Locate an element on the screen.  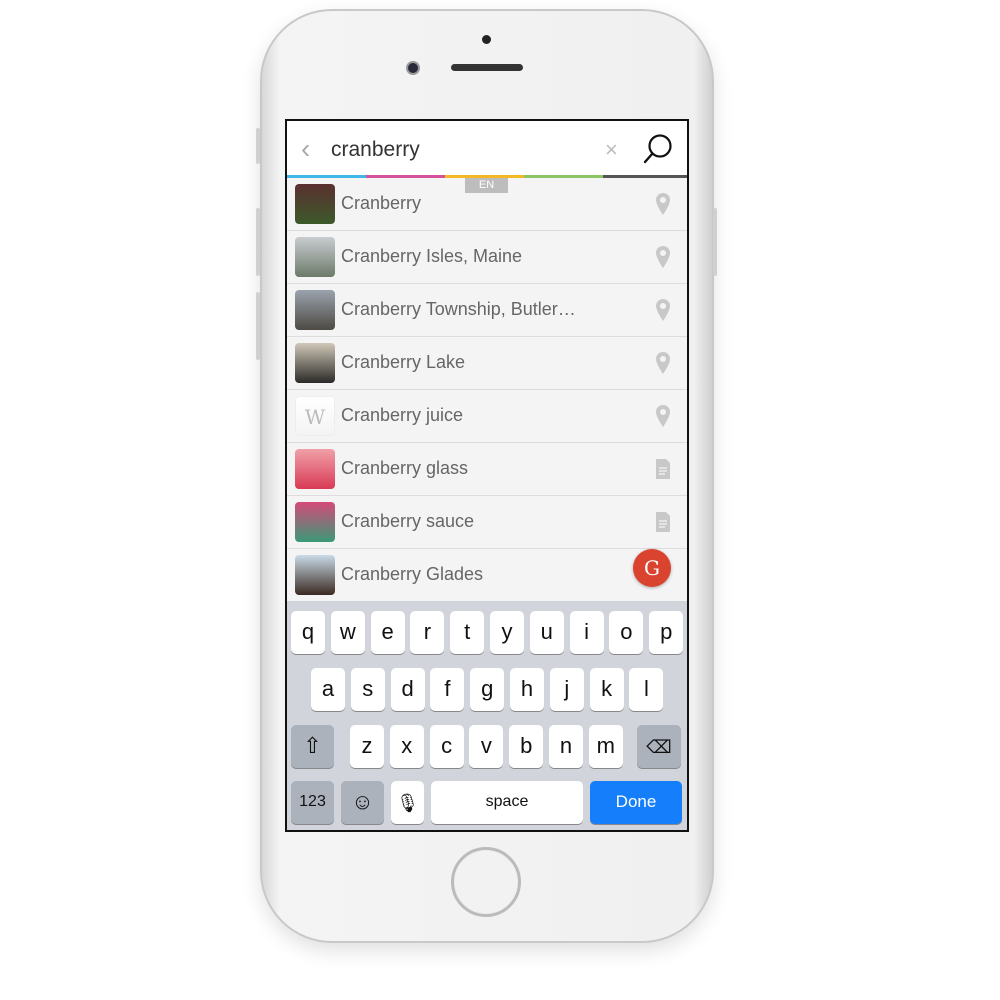
key-k: k is located at coordinates (606, 689).